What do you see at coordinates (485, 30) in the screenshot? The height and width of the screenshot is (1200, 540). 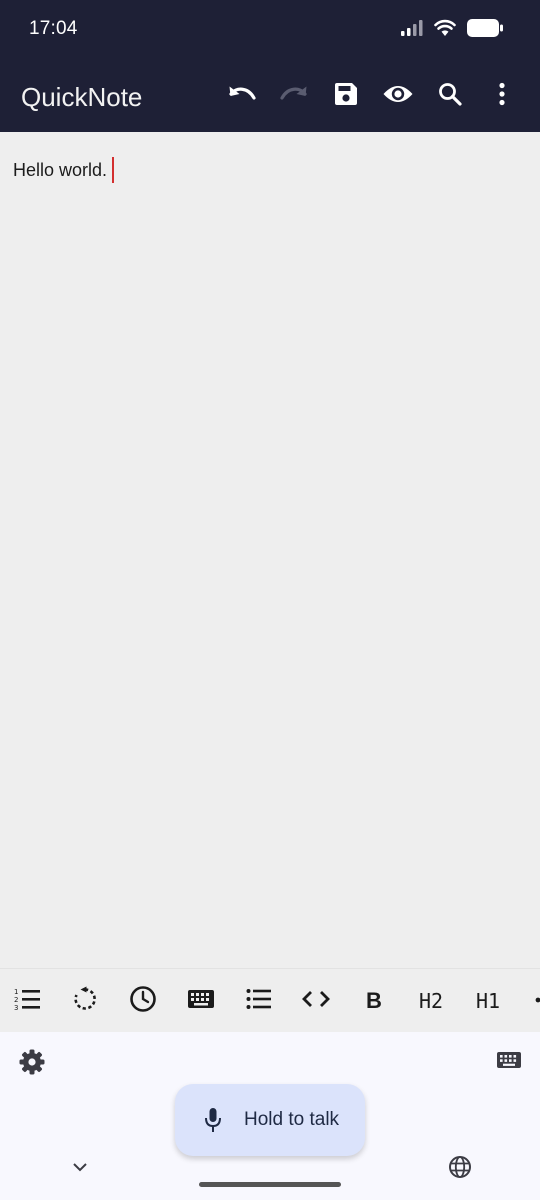 I see `battery-icon` at bounding box center [485, 30].